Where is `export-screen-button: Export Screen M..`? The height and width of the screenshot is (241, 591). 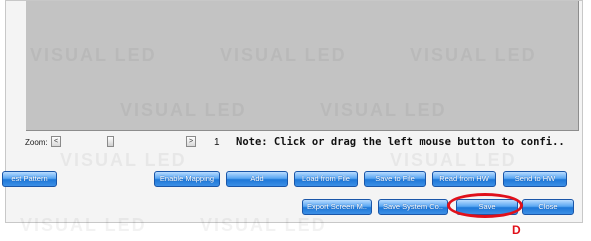
export-screen-button: Export Screen M.. is located at coordinates (337, 207).